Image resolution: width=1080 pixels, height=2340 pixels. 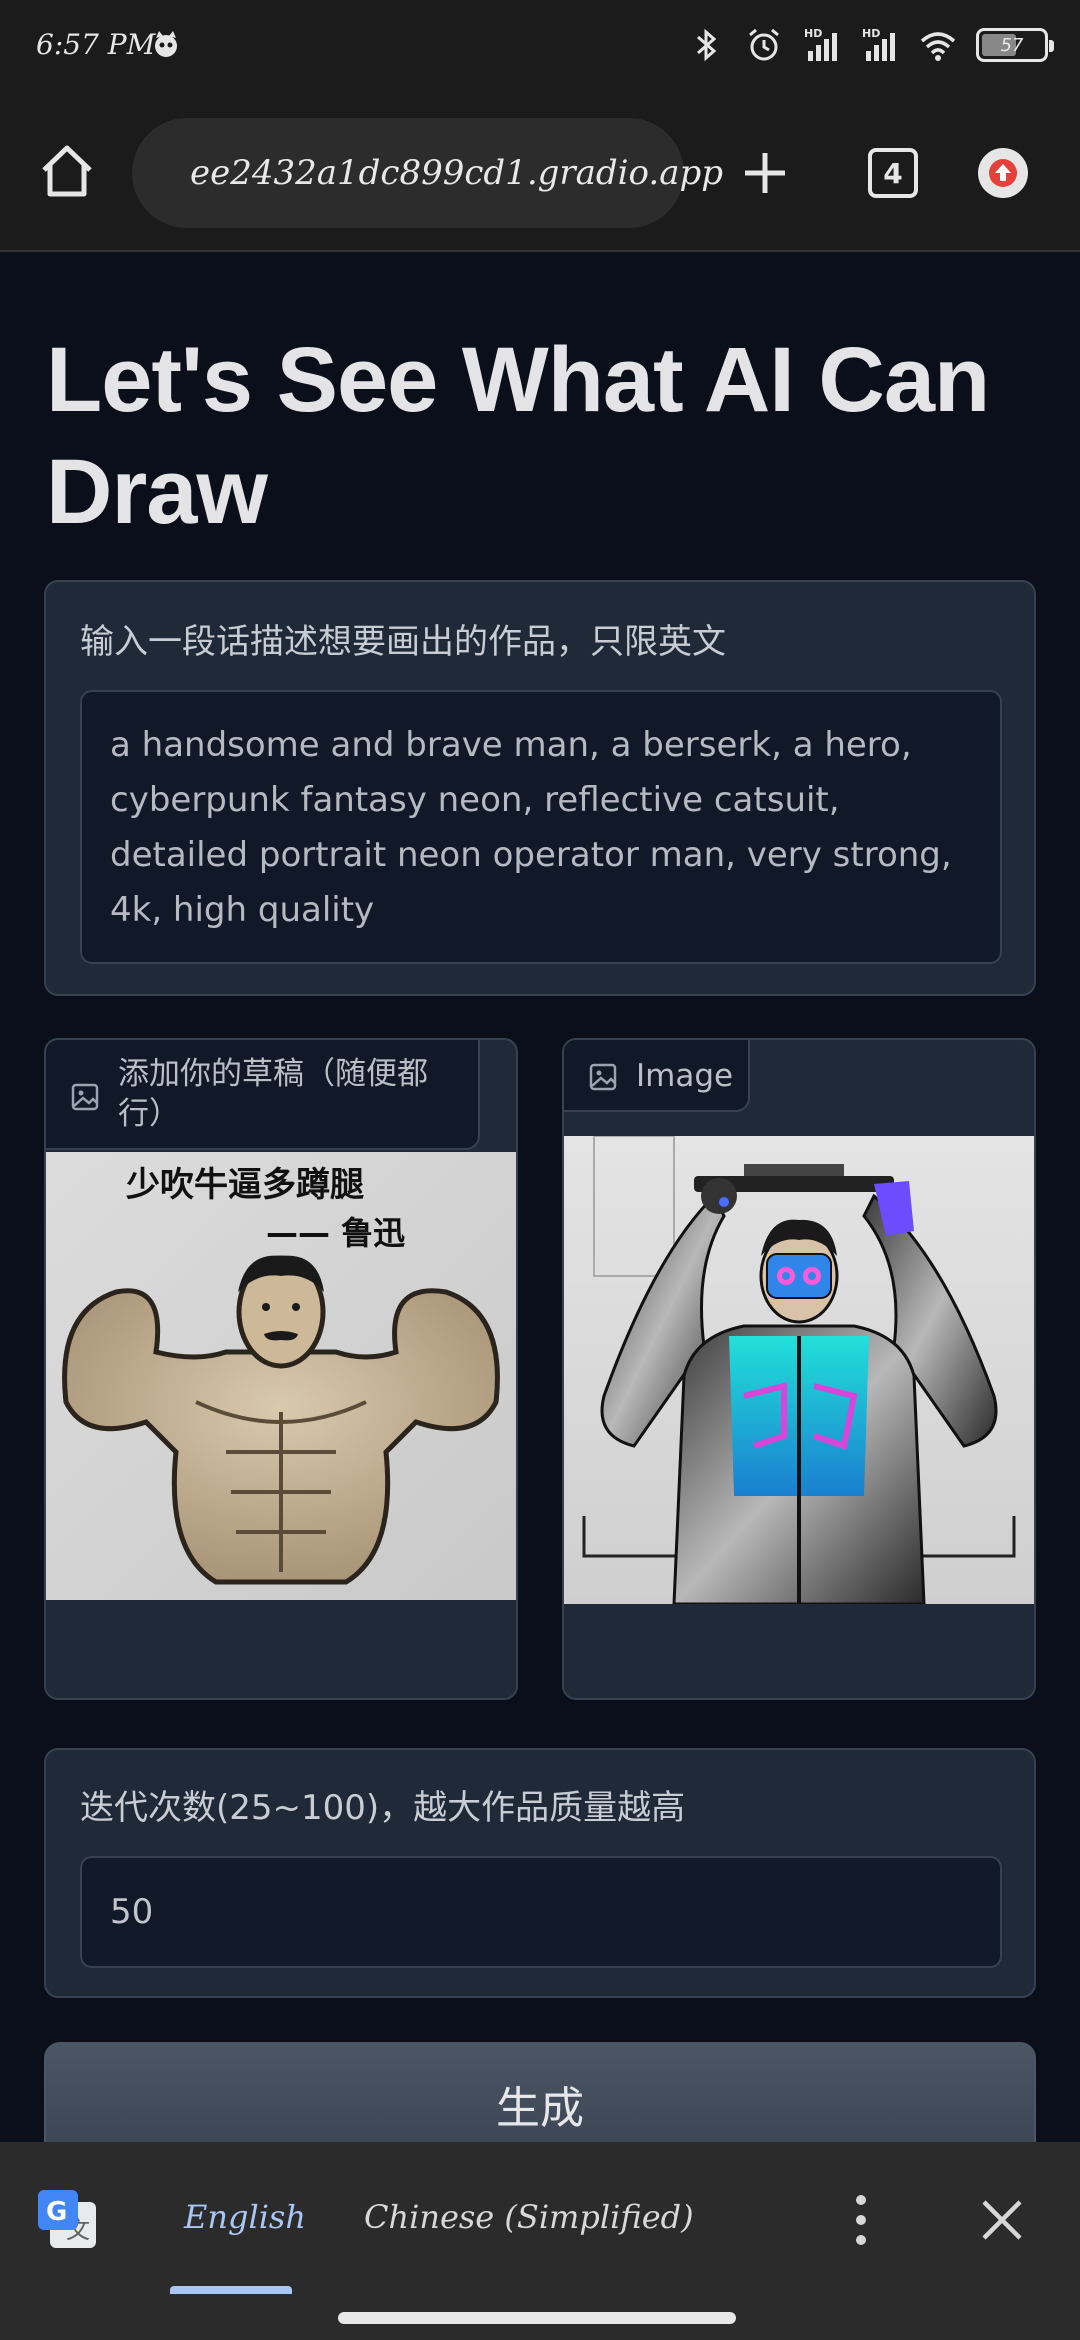 I want to click on google-translate-icon: 文 G, so click(x=67, y=2219).